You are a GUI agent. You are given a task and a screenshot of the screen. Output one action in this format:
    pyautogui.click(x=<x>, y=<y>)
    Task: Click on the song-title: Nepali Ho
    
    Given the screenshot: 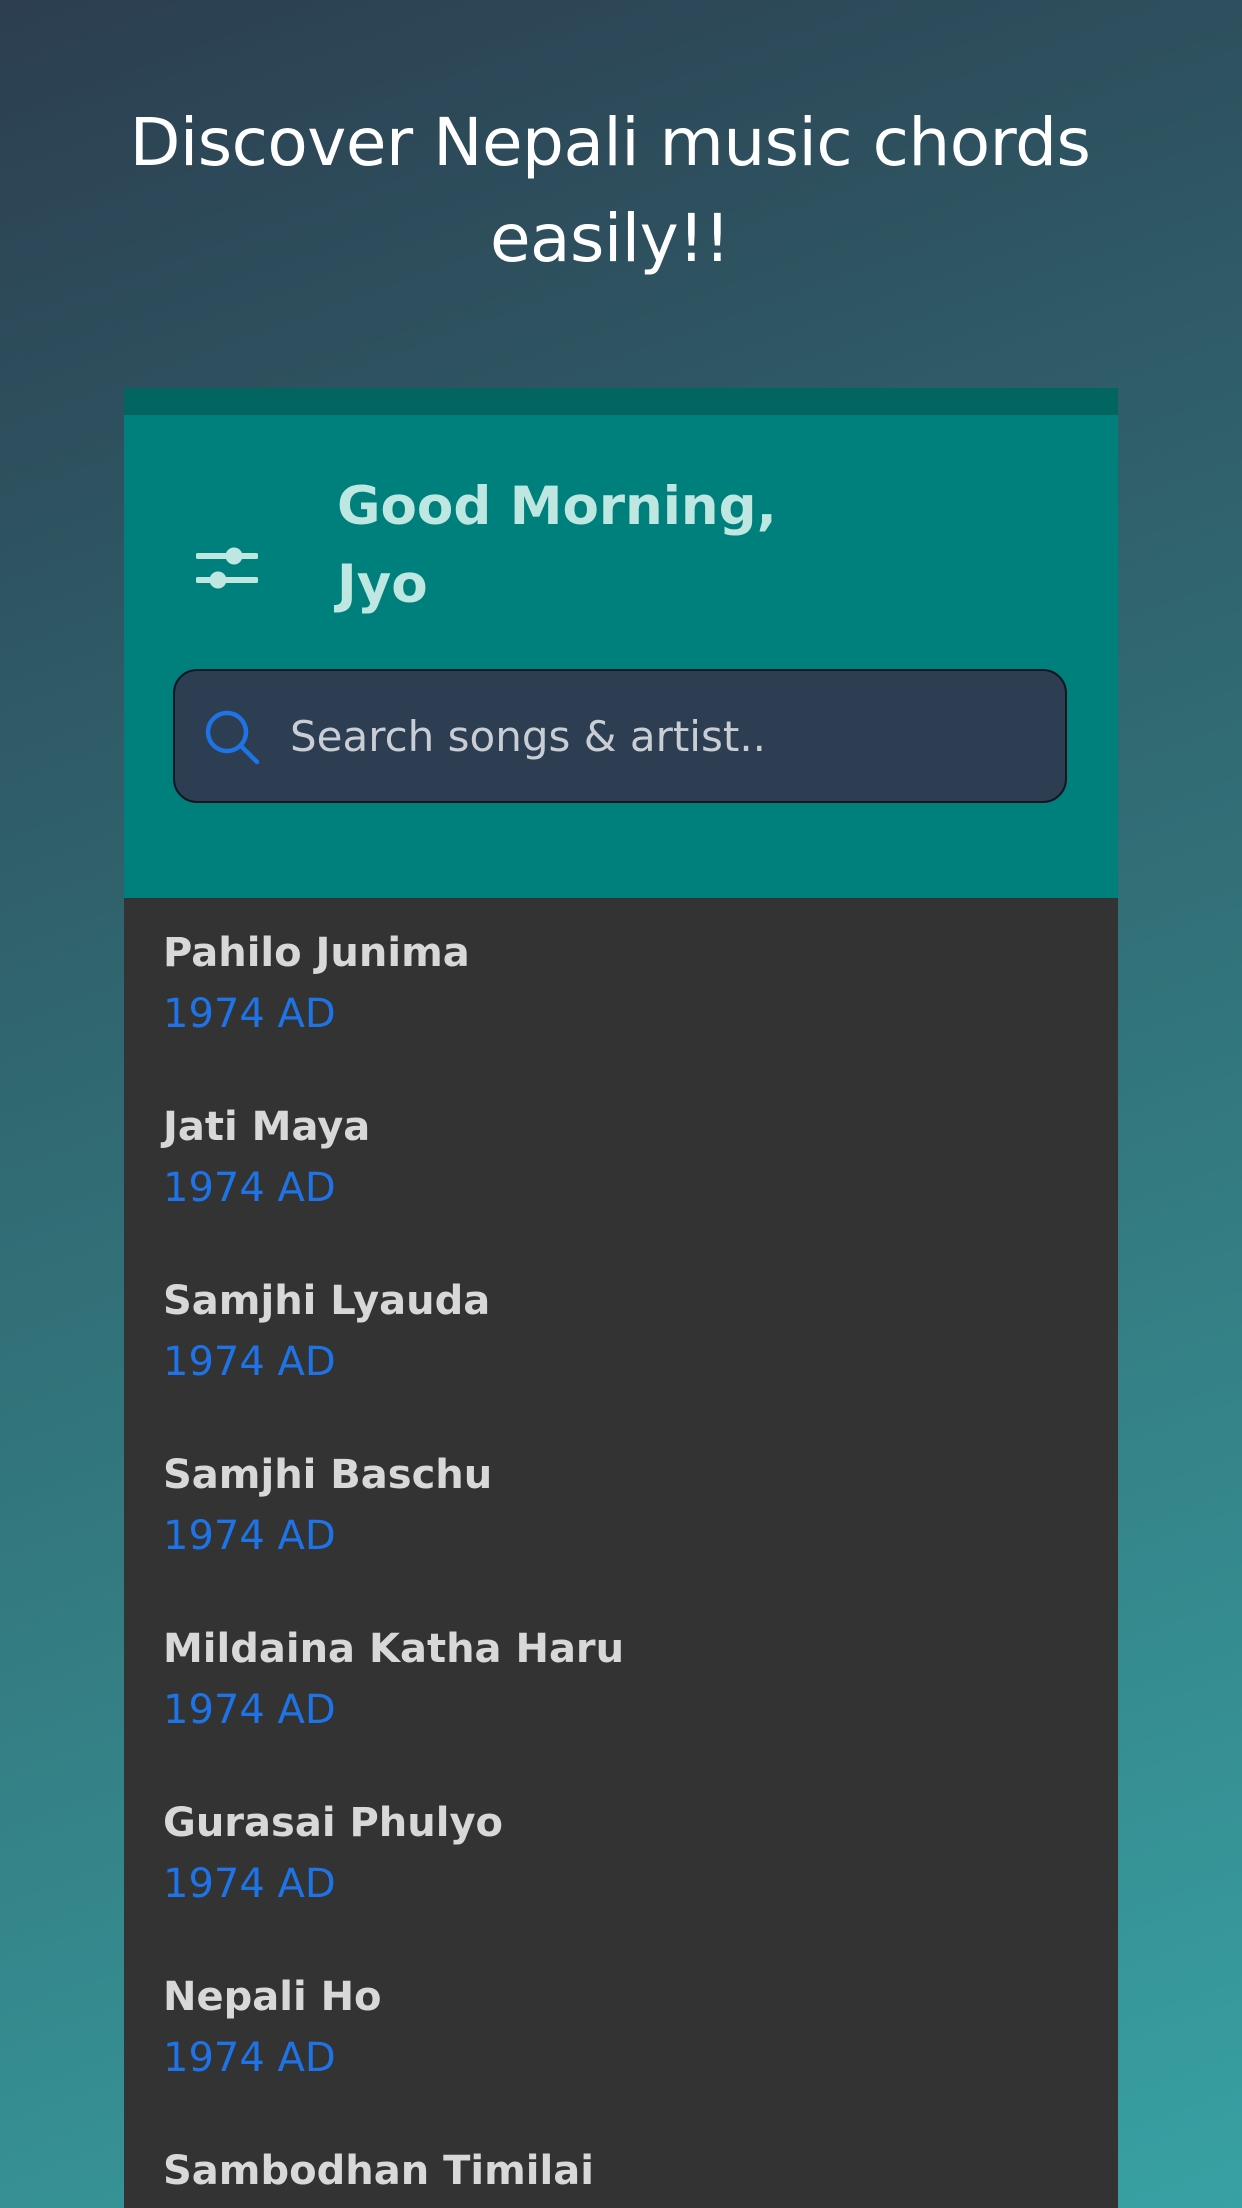 What is the action you would take?
    pyautogui.click(x=272, y=1997)
    